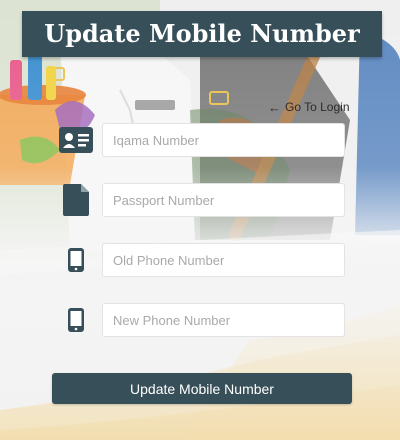 This screenshot has height=440, width=400. What do you see at coordinates (223, 320) in the screenshot?
I see `new-phone-number-input` at bounding box center [223, 320].